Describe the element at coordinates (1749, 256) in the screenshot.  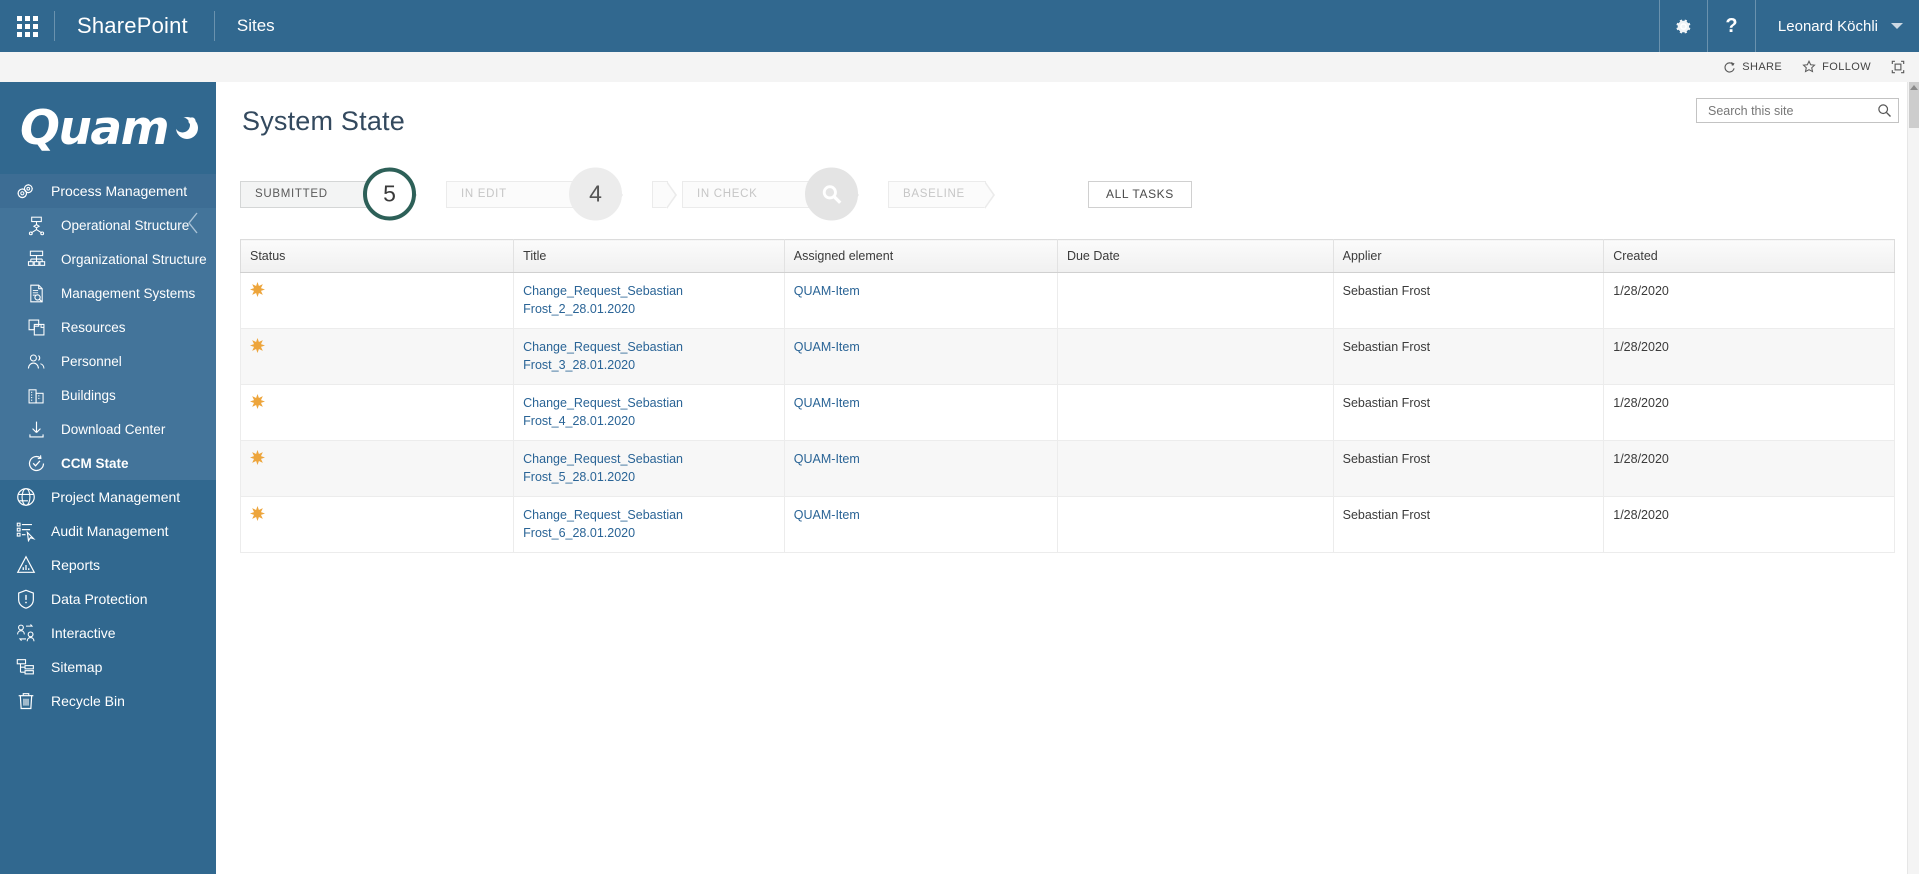
I see `column-header-created: Created` at that location.